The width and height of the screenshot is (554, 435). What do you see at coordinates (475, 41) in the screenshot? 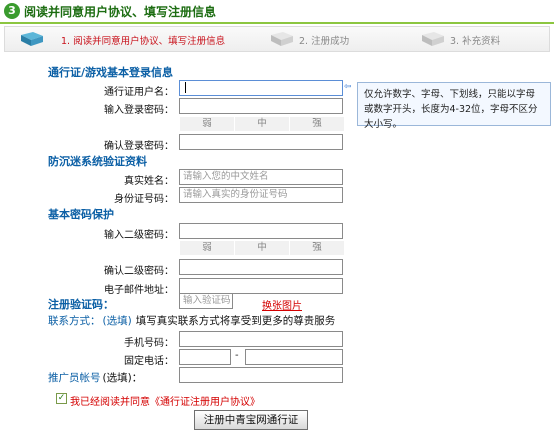
I see `step-3-label: 3. 补充资料` at bounding box center [475, 41].